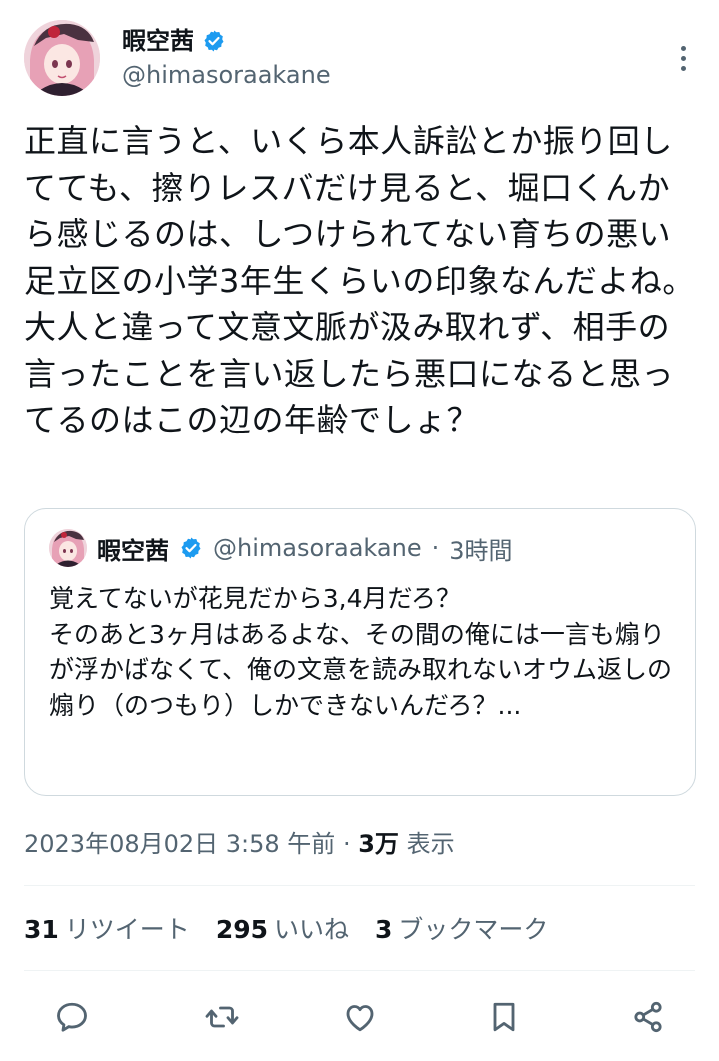  I want to click on quoted-author-name: 暇空茜, so click(133, 550).